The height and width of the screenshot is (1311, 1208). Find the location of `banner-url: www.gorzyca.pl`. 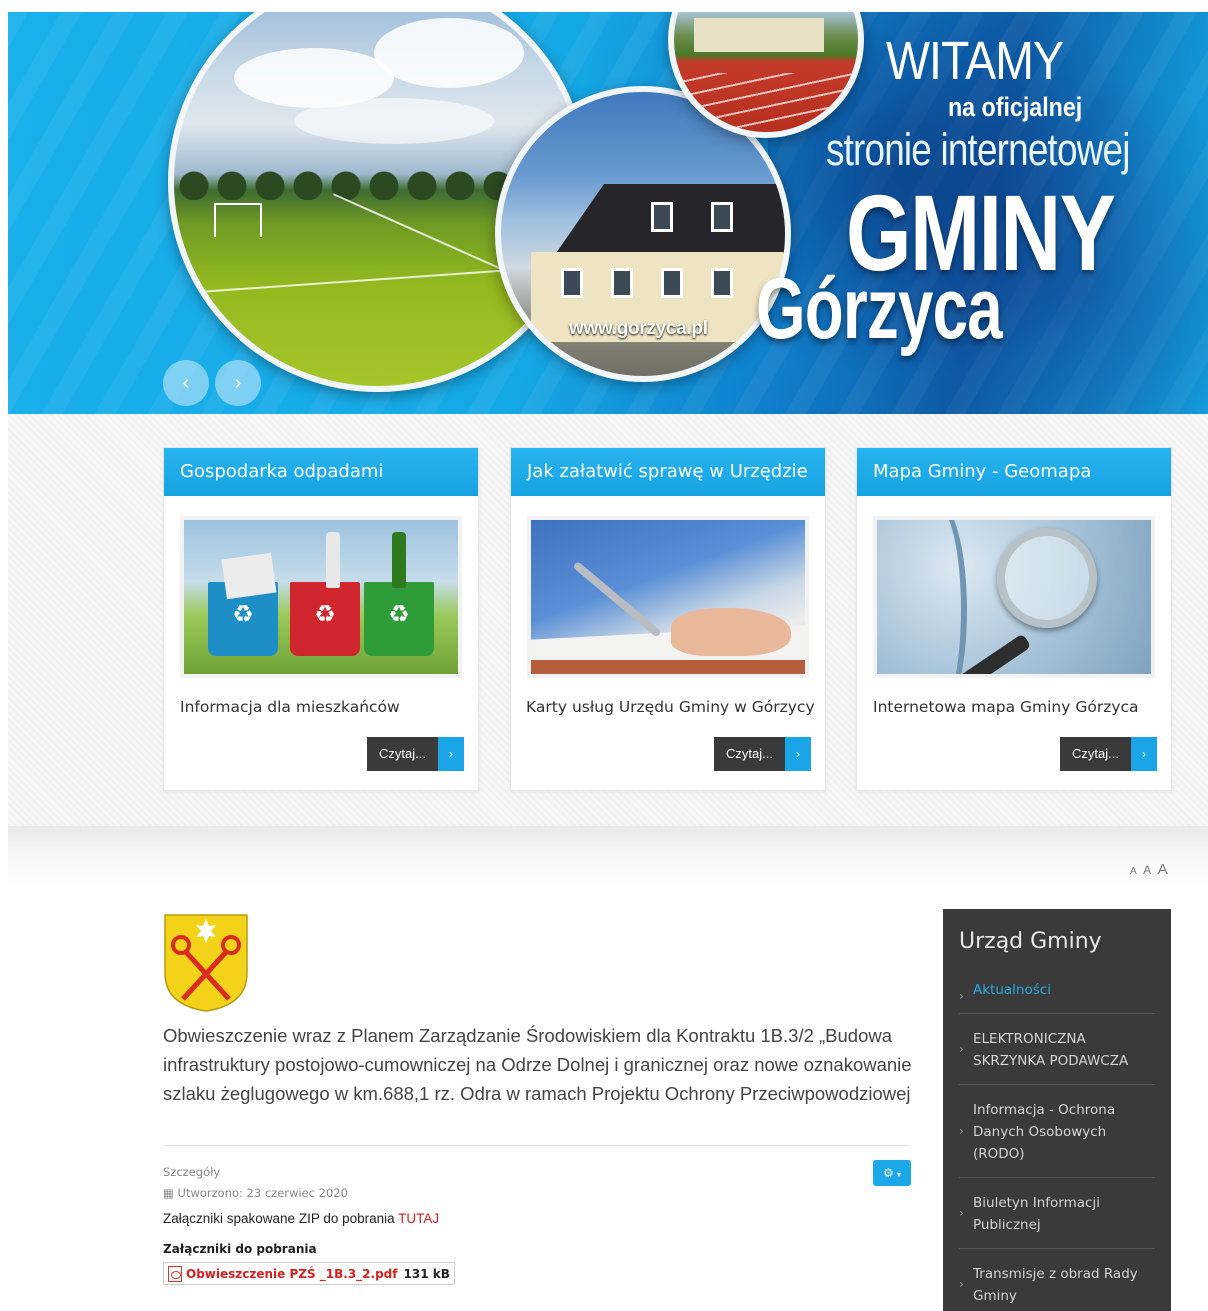

banner-url: www.gorzyca.pl is located at coordinates (638, 328).